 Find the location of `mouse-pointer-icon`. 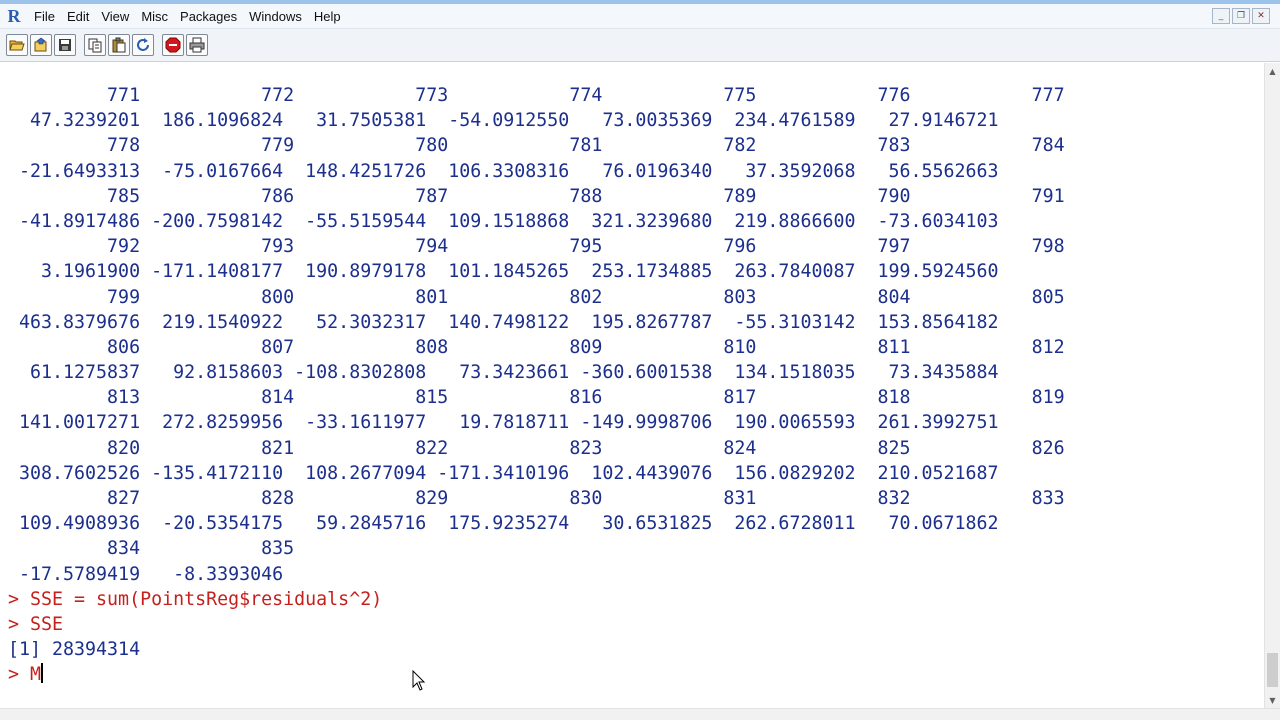

mouse-pointer-icon is located at coordinates (419, 680).